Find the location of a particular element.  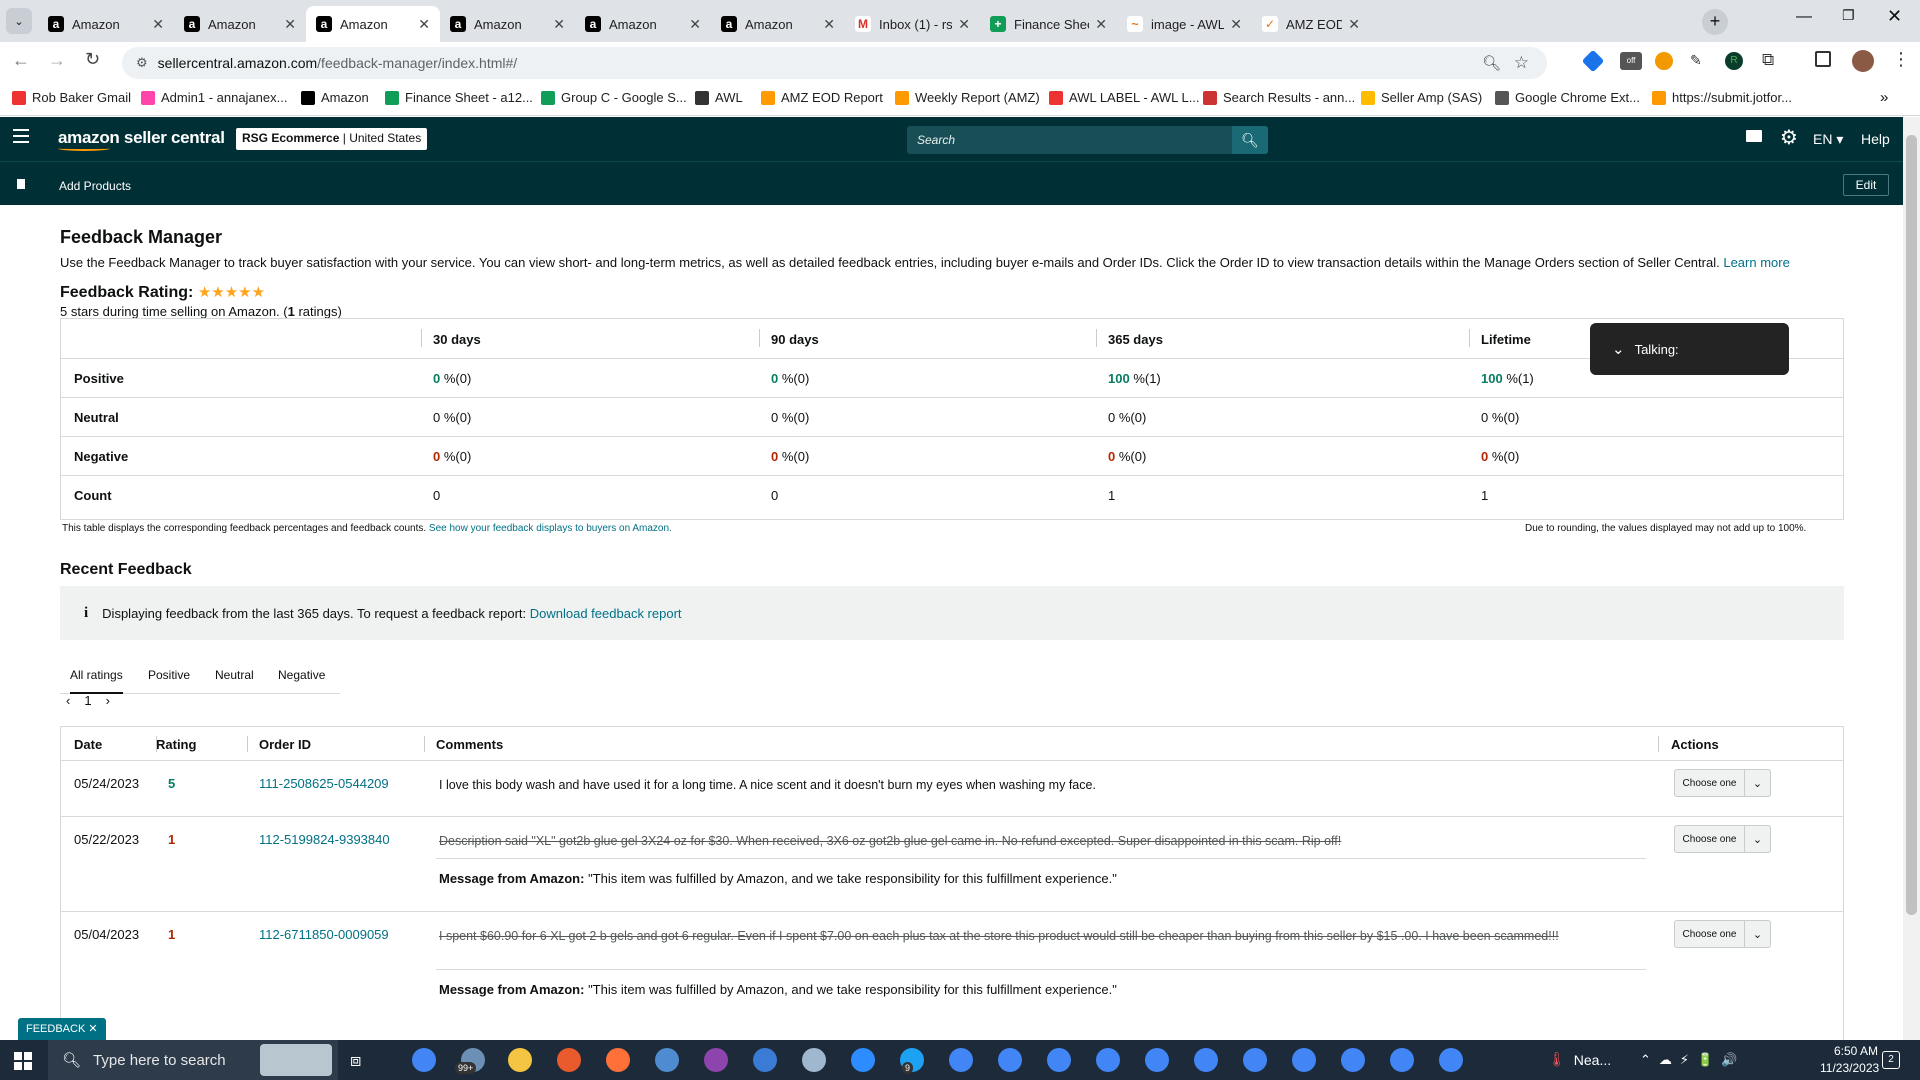

system-tray: ⌃☁⚡🔋🔊 is located at coordinates (1692, 1060).